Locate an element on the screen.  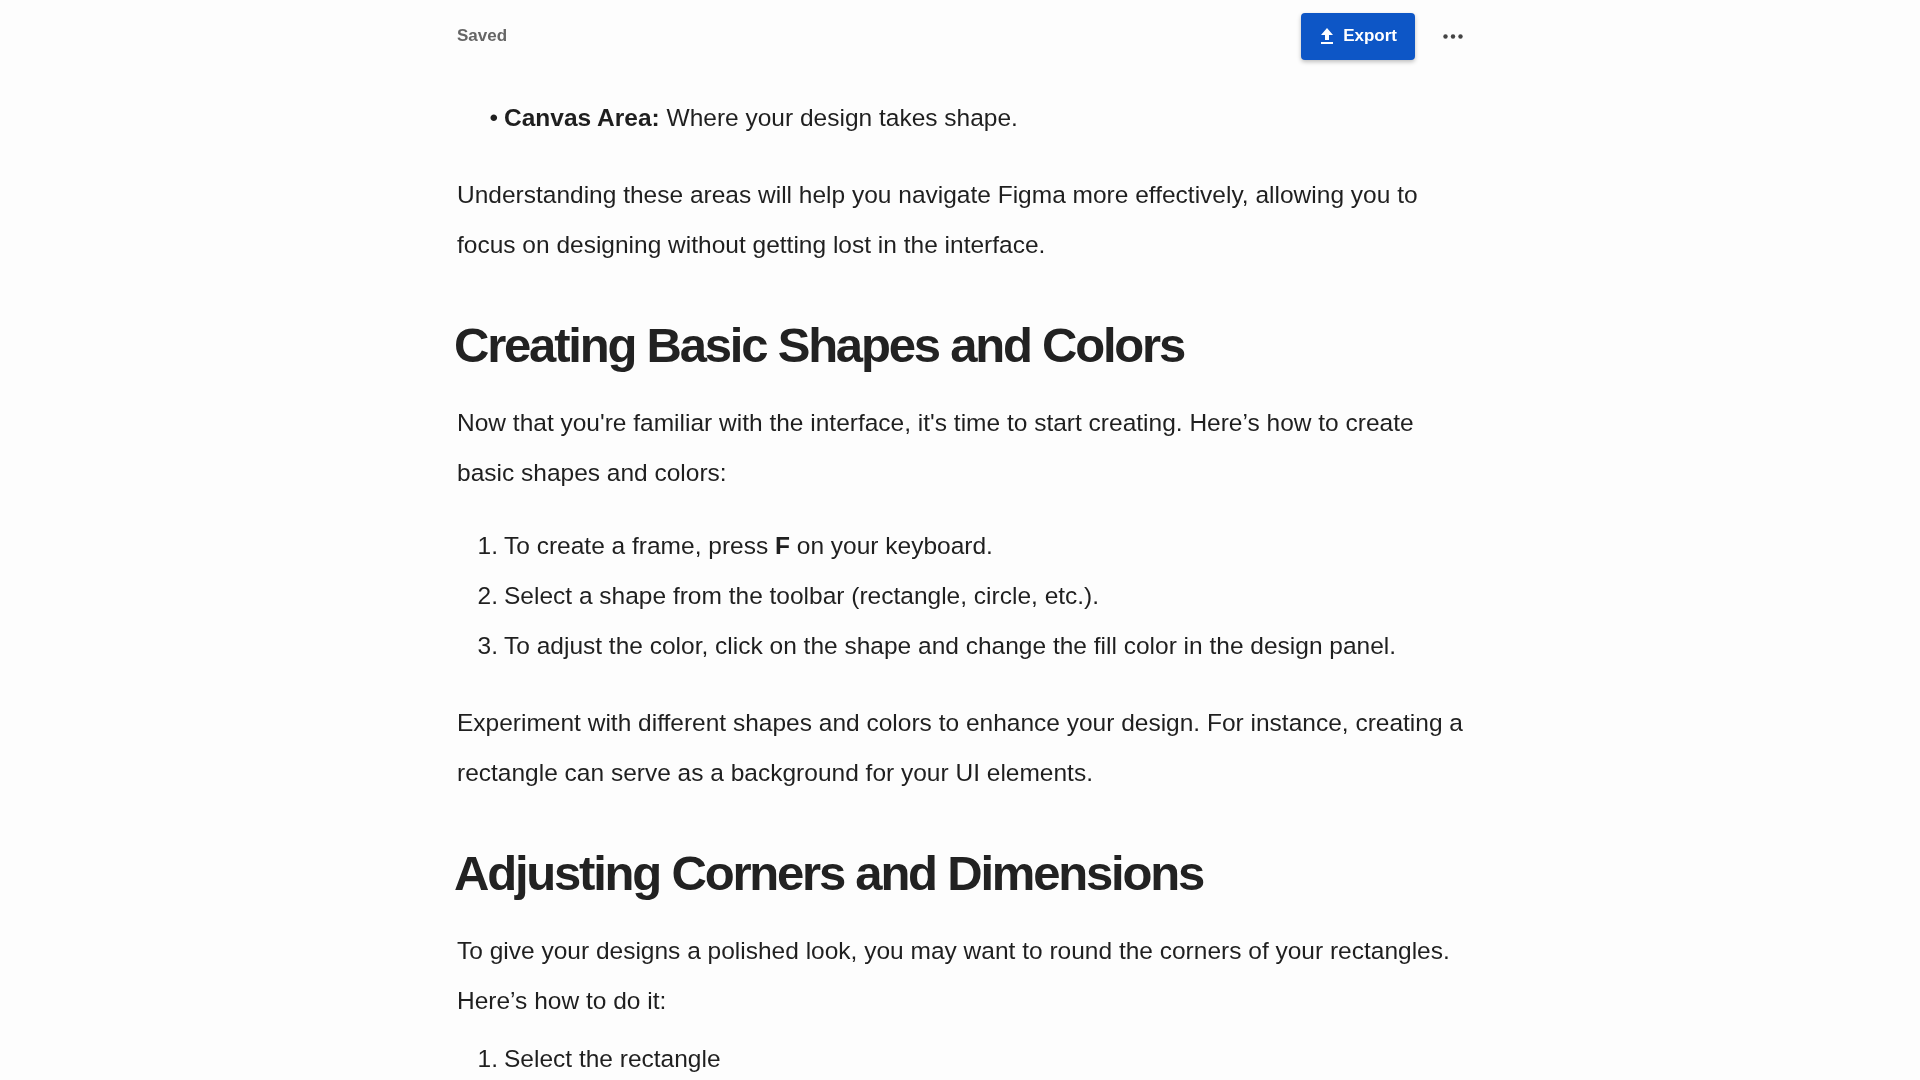
list-item-text: To create a frame, press F on your keyboard. is located at coordinates (748, 546).